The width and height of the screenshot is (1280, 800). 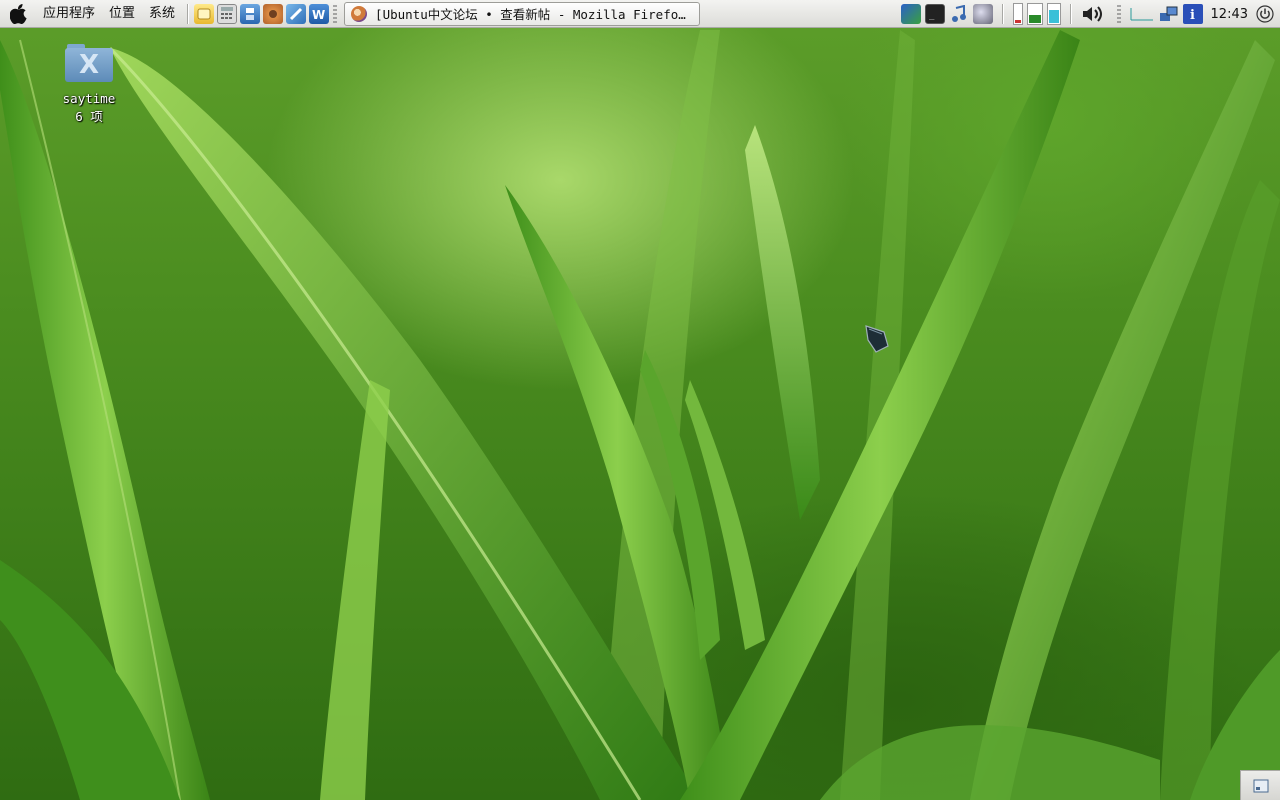 What do you see at coordinates (1017, 14) in the screenshot?
I see `cpu-meter` at bounding box center [1017, 14].